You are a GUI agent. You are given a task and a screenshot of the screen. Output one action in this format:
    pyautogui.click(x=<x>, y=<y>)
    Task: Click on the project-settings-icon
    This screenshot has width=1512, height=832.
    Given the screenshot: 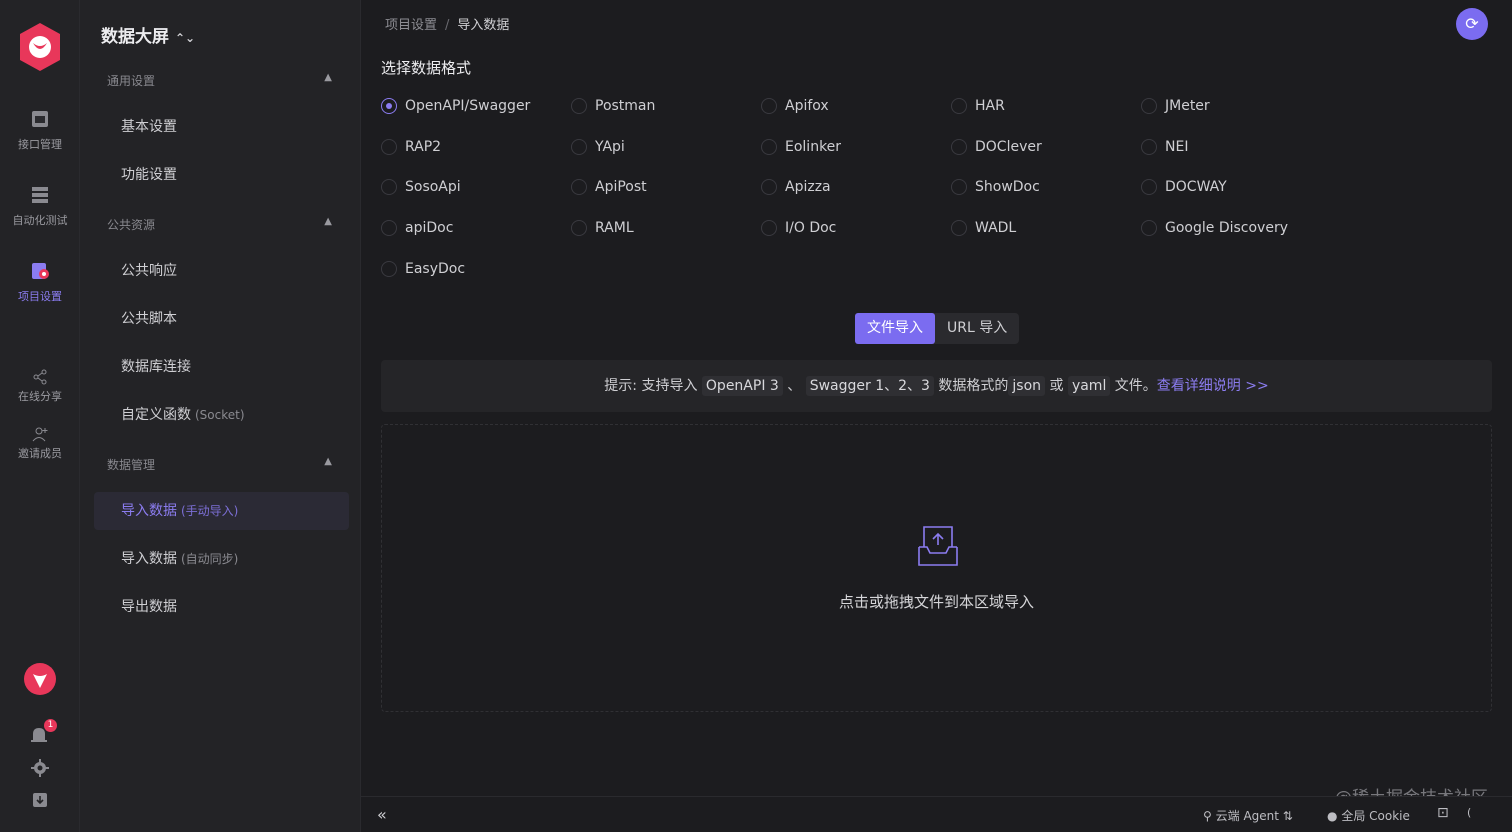 What is the action you would take?
    pyautogui.click(x=40, y=271)
    